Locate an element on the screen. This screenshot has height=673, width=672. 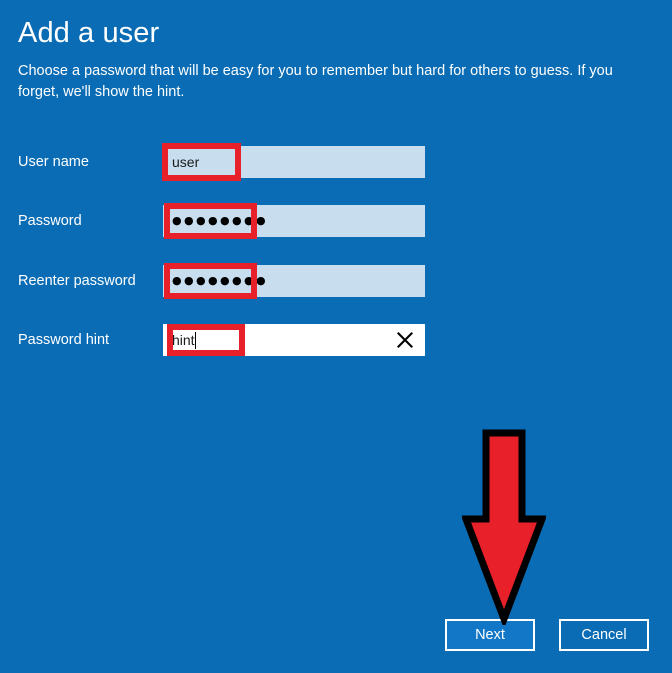
password-hint-input: hint is located at coordinates (294, 340).